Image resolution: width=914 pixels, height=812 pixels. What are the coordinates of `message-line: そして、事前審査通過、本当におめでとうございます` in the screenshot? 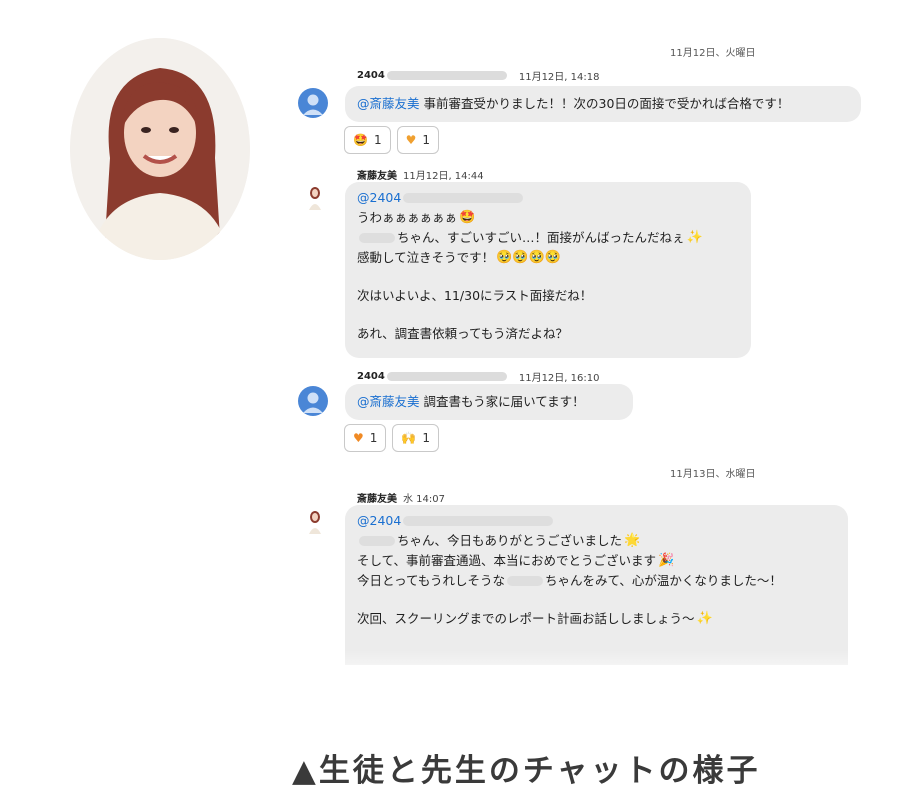 It's located at (507, 560).